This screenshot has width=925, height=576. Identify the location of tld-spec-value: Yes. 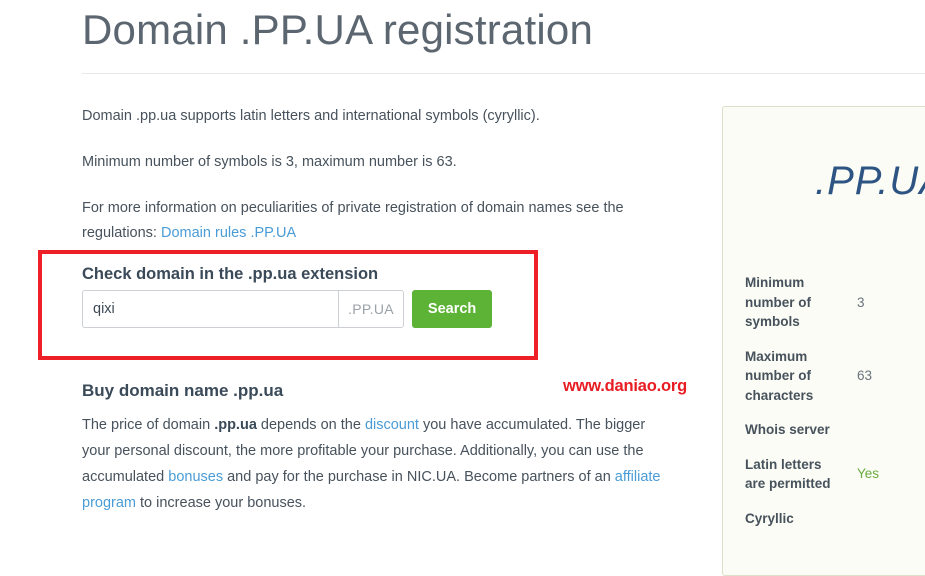
(868, 474).